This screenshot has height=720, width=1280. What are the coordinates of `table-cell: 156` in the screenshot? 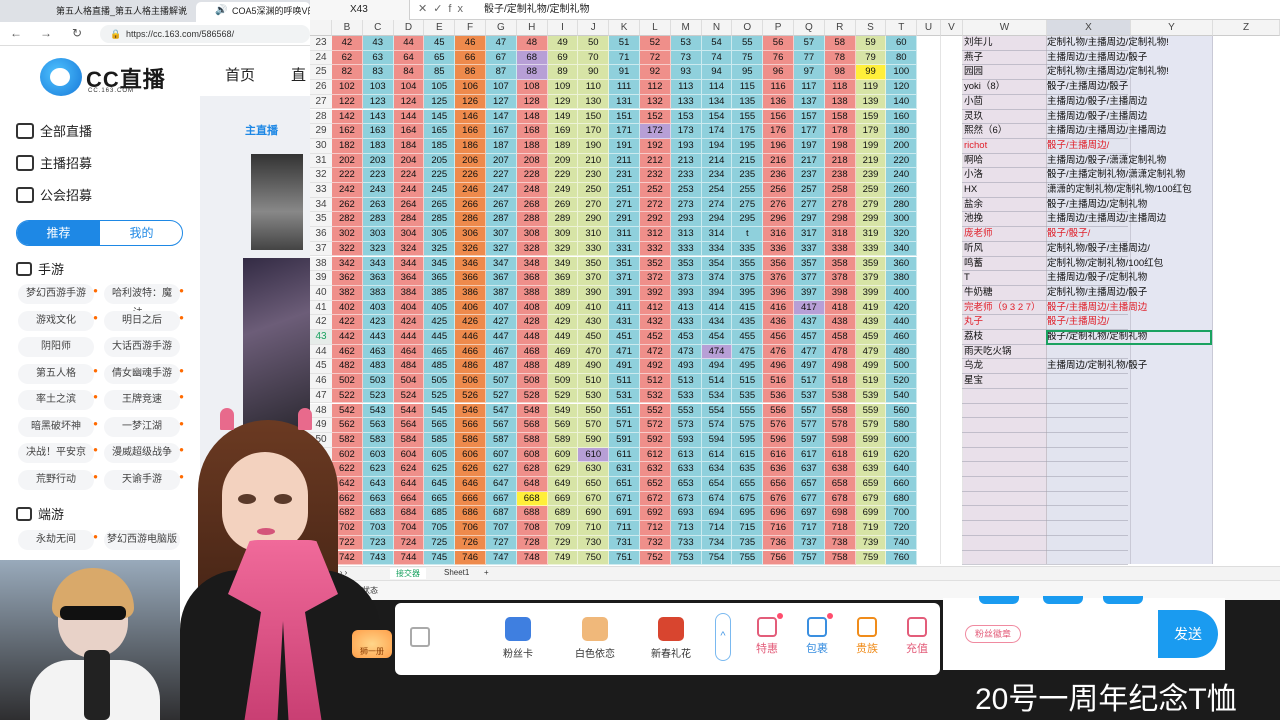 It's located at (778, 117).